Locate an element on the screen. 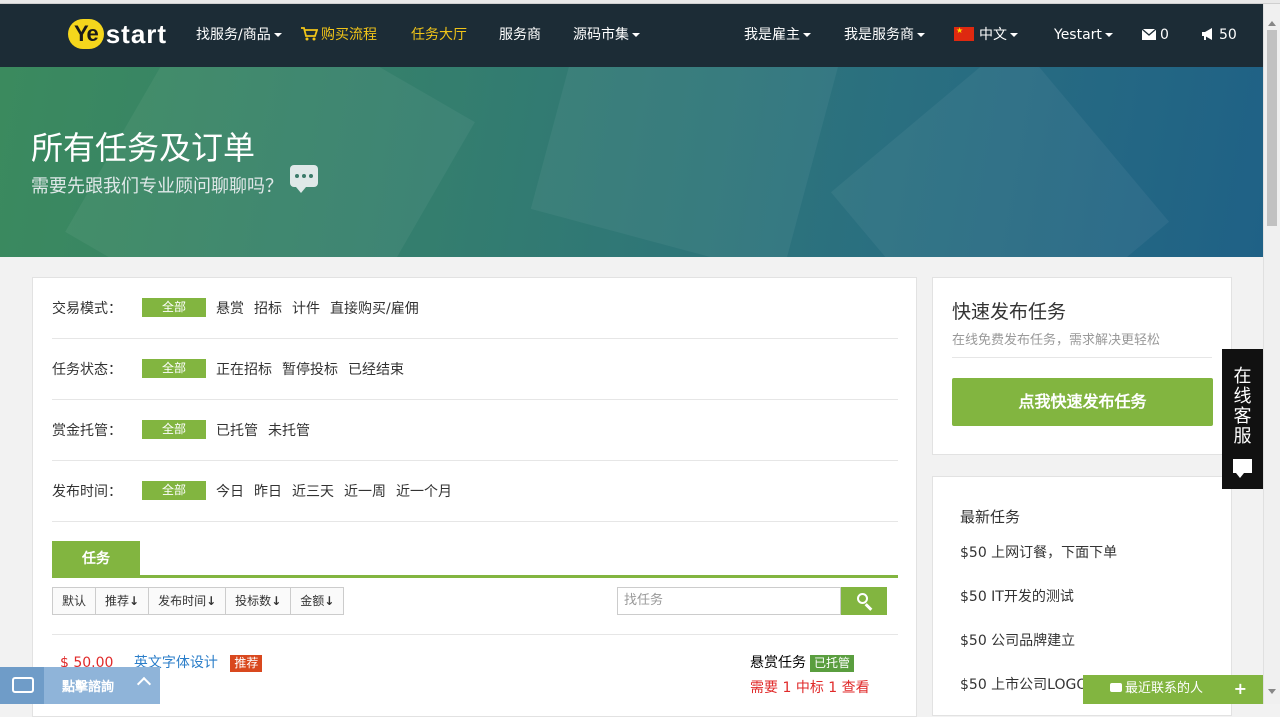  nav-find-service: 找服务/商品 is located at coordinates (239, 35).